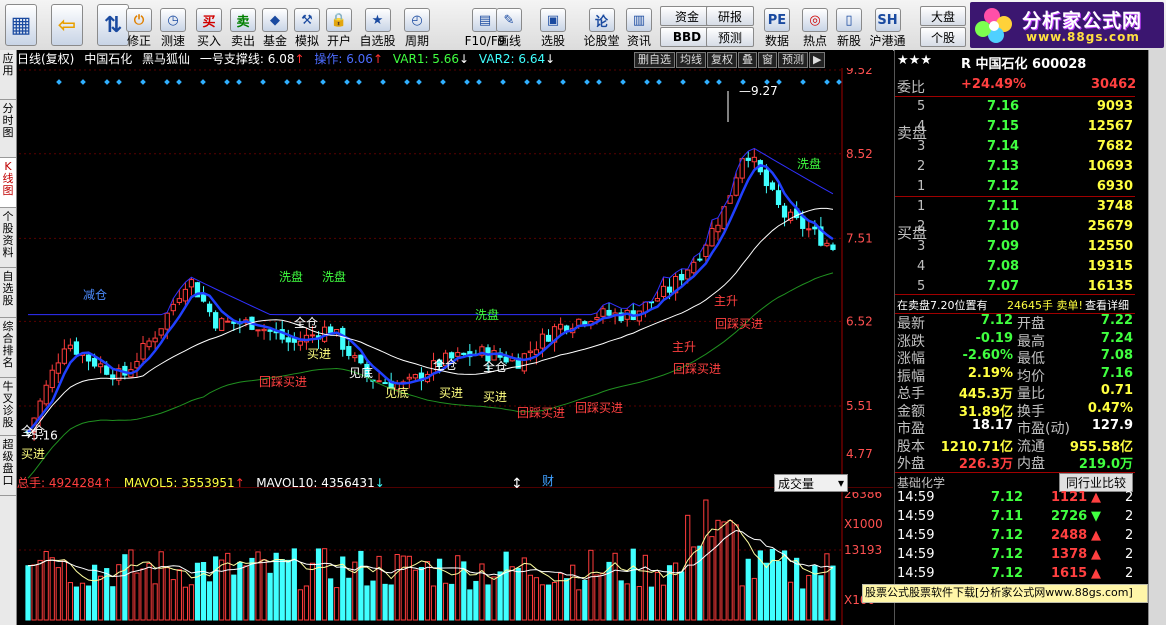  I want to click on toolbar-button-19: ▯ 新股, so click(849, 25).